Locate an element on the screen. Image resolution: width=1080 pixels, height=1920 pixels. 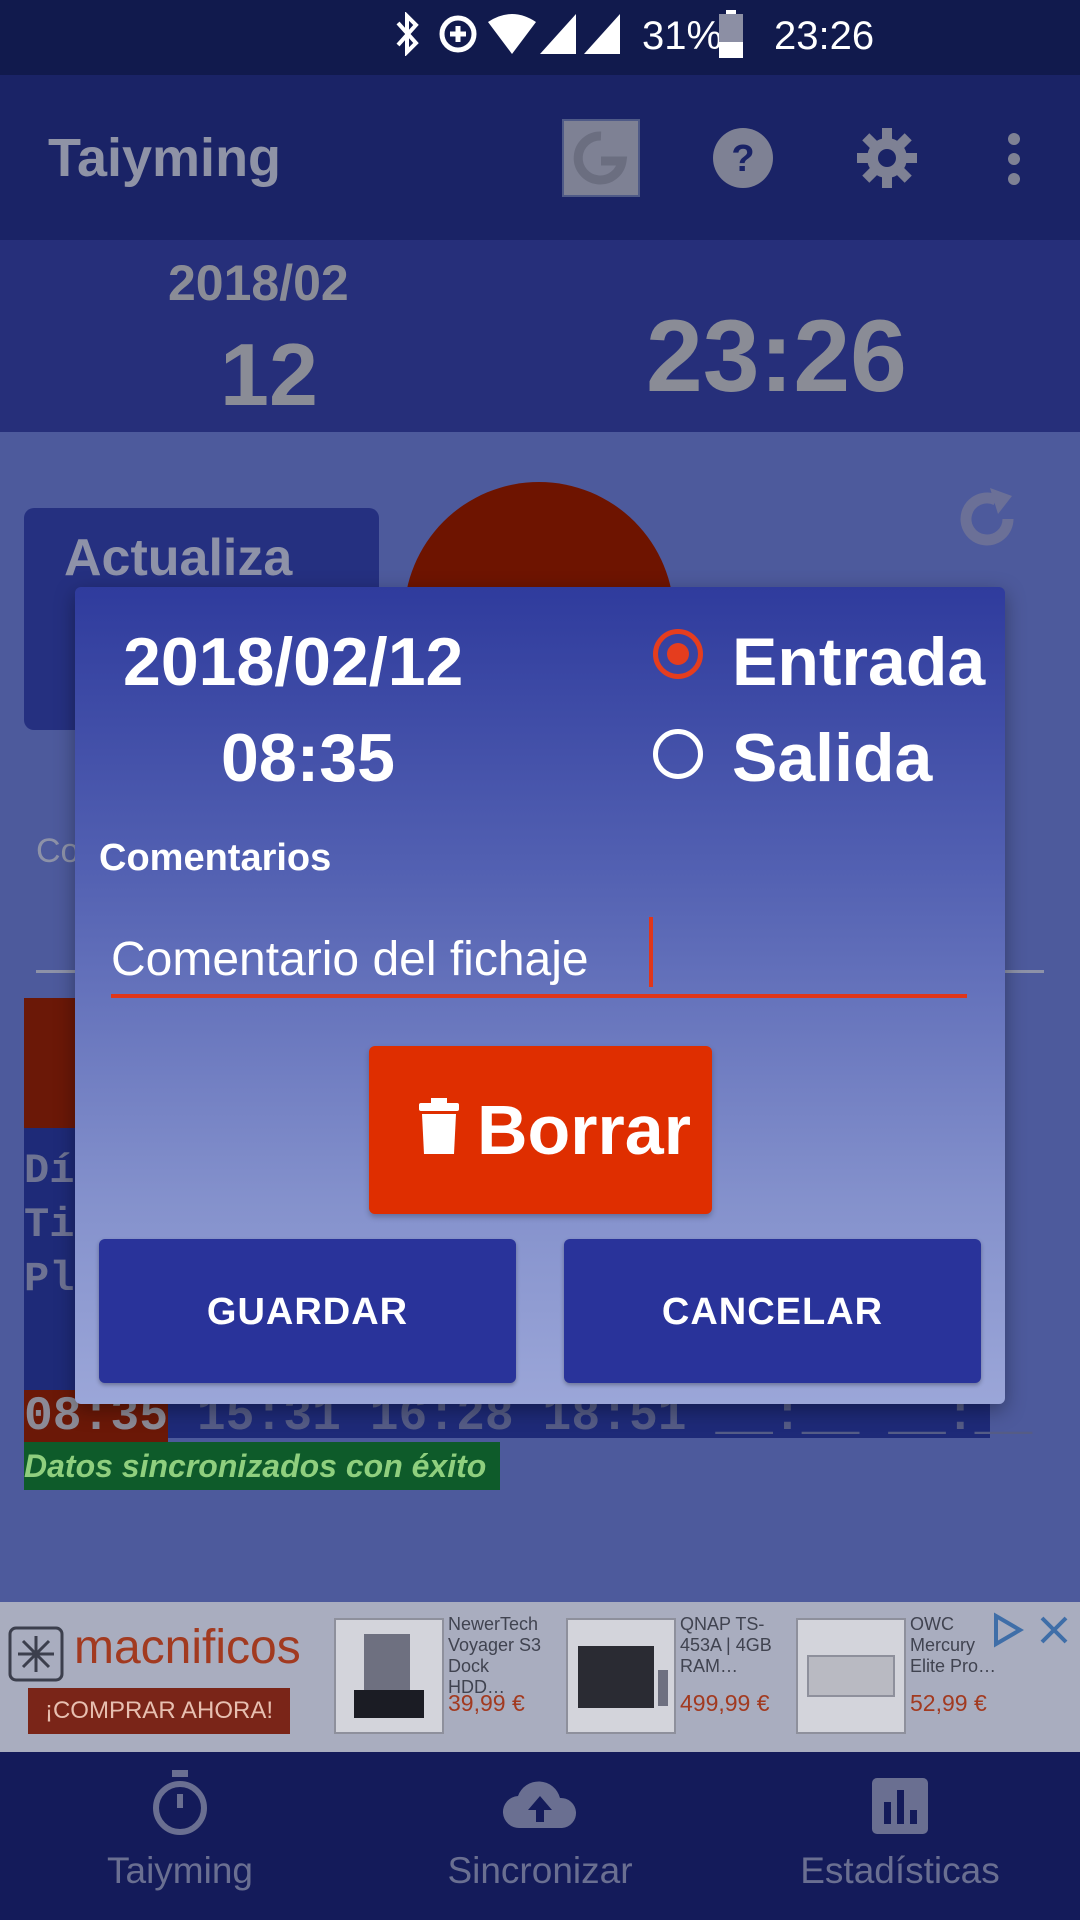
wifi-icon is located at coordinates (512, 34).